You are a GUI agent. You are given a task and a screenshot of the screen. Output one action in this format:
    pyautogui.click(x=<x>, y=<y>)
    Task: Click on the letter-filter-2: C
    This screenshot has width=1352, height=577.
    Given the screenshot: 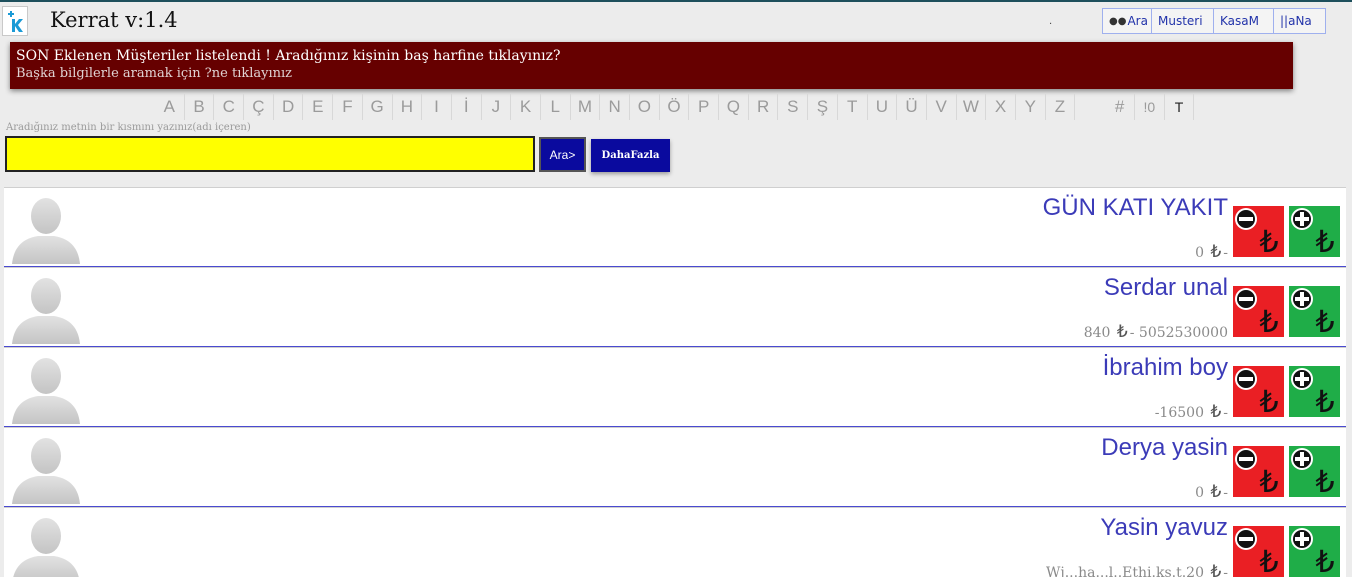 What is the action you would take?
    pyautogui.click(x=229, y=107)
    